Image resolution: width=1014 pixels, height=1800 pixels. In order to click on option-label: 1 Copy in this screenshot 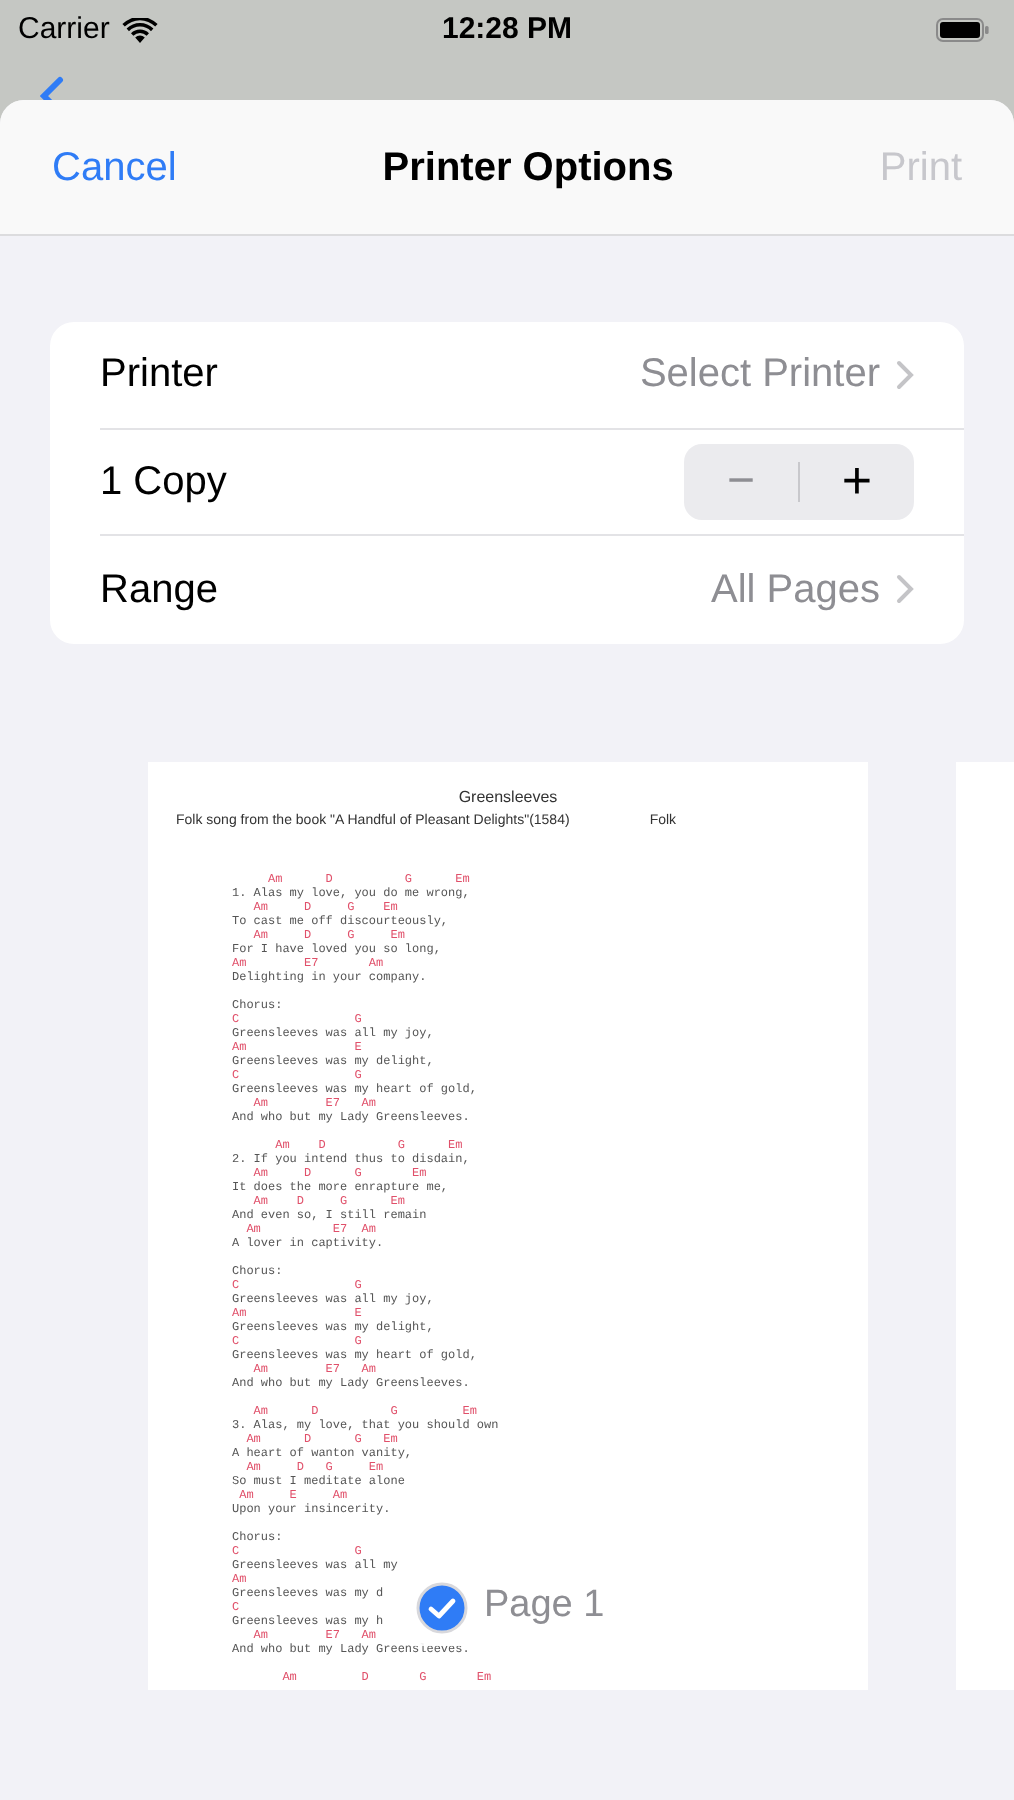, I will do `click(163, 482)`.